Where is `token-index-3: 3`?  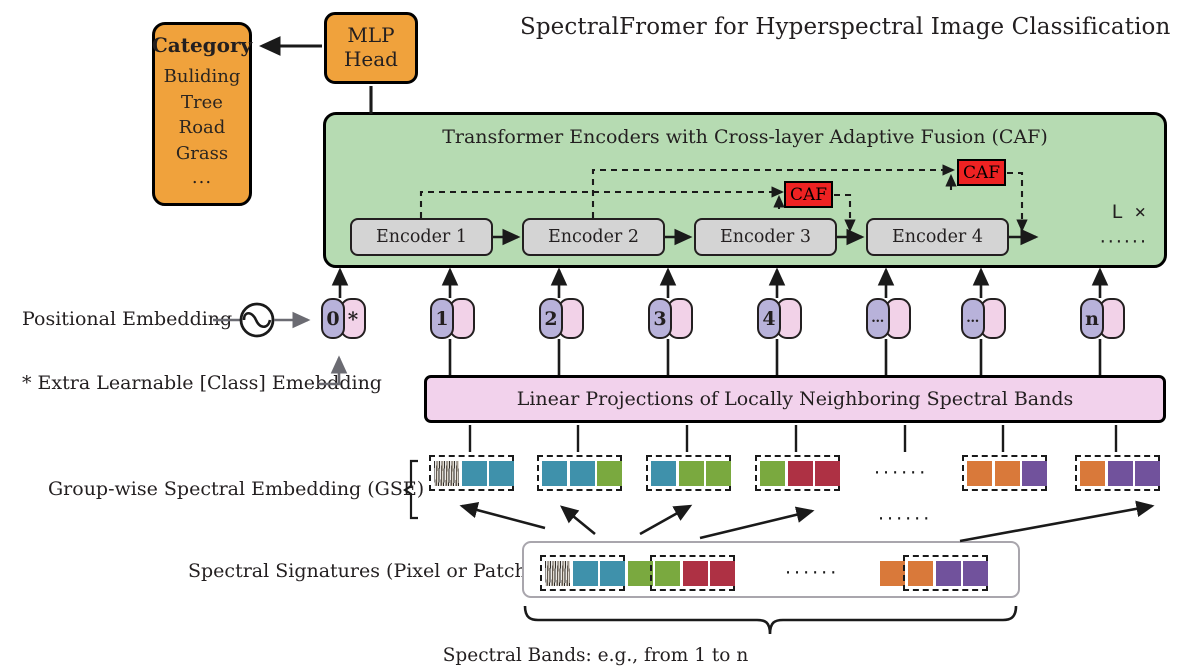
token-index-3: 3 is located at coordinates (660, 318).